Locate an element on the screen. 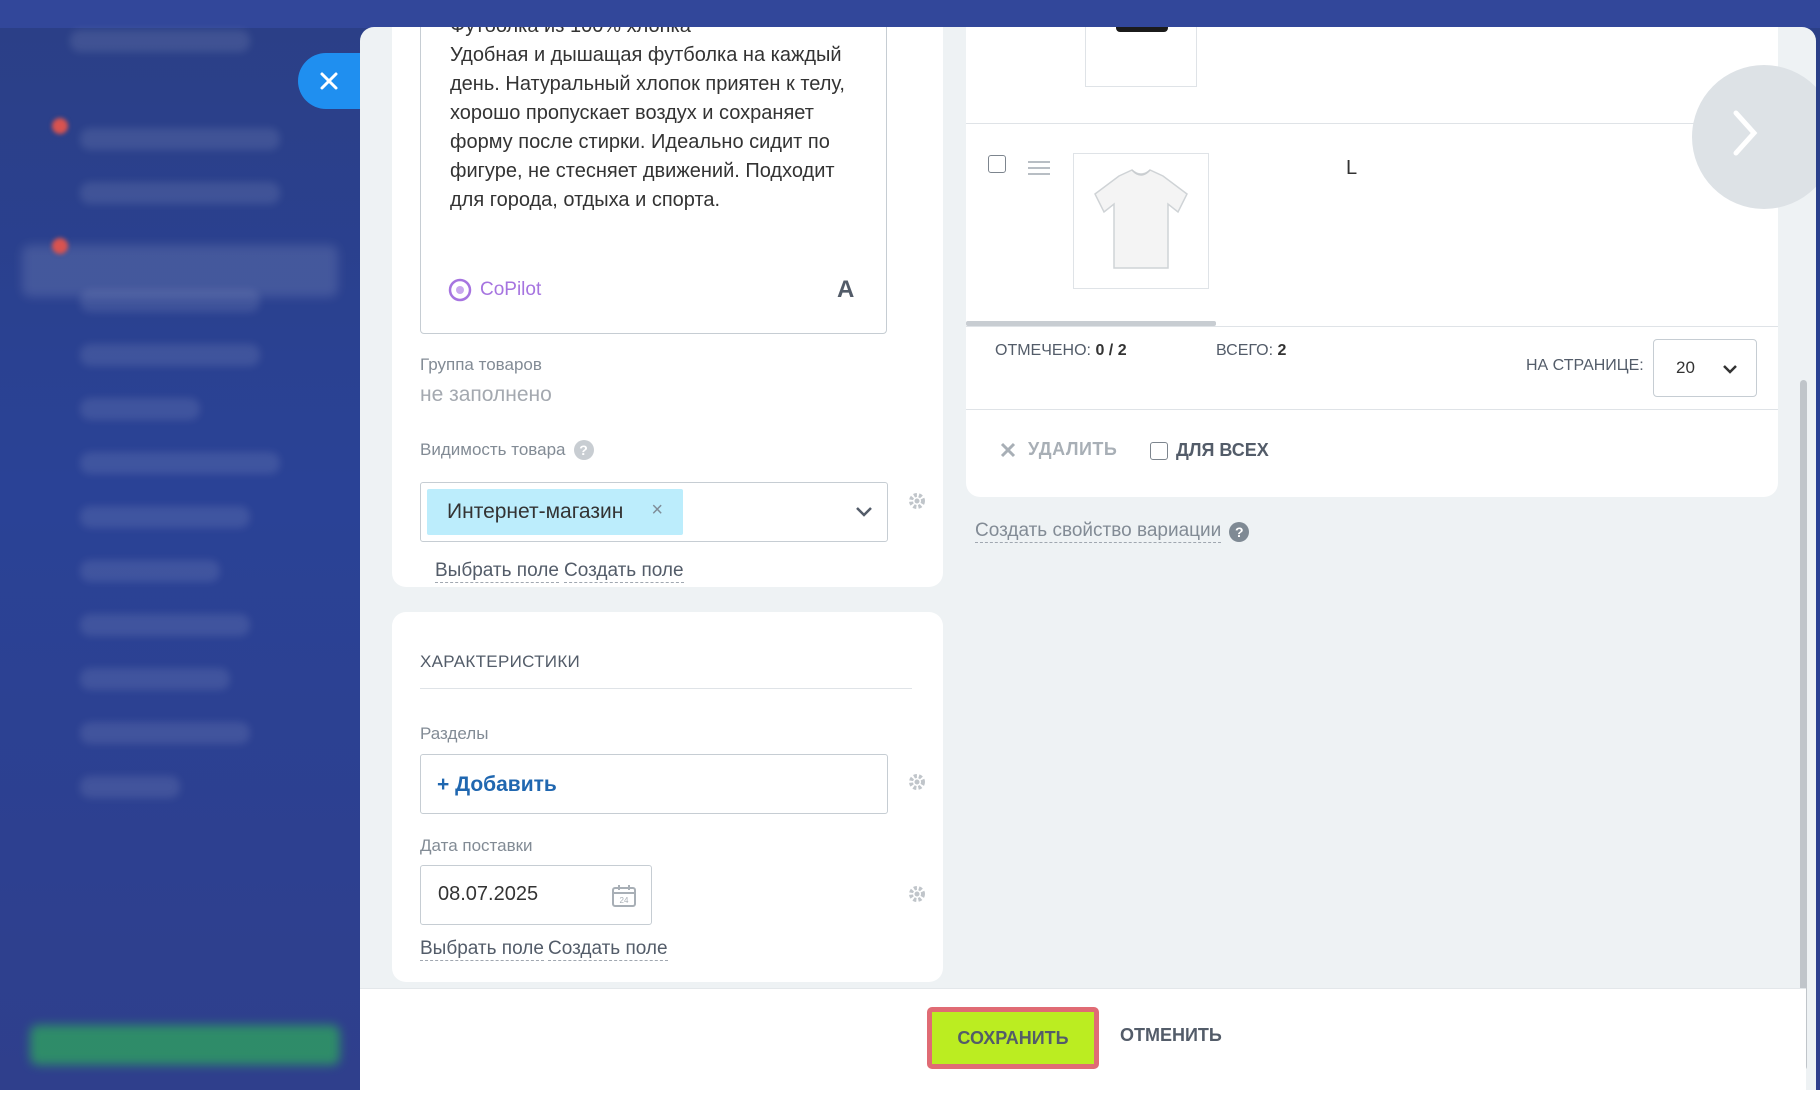  remove-tag-icon: × is located at coordinates (657, 510).